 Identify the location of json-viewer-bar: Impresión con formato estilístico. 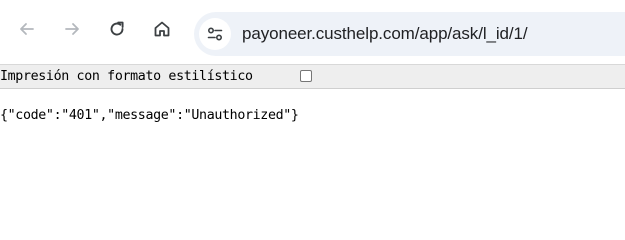
(312, 76).